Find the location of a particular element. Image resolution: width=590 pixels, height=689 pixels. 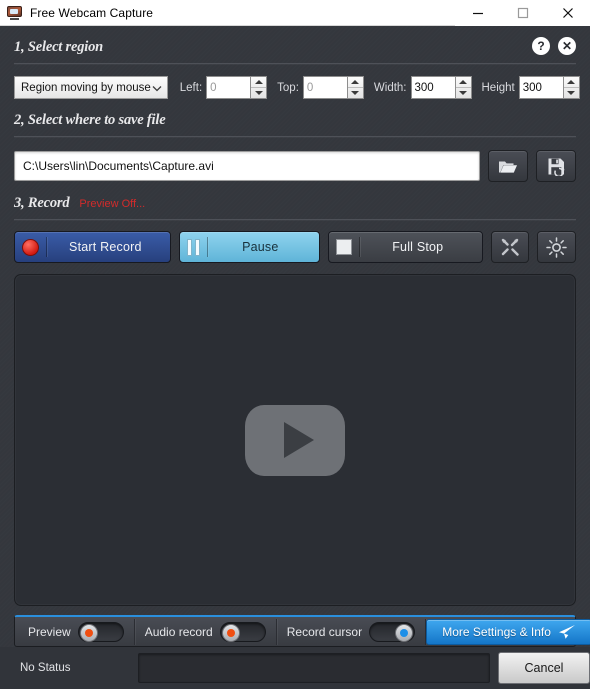

region-mode-value: Region moving by mouse is located at coordinates (86, 87).